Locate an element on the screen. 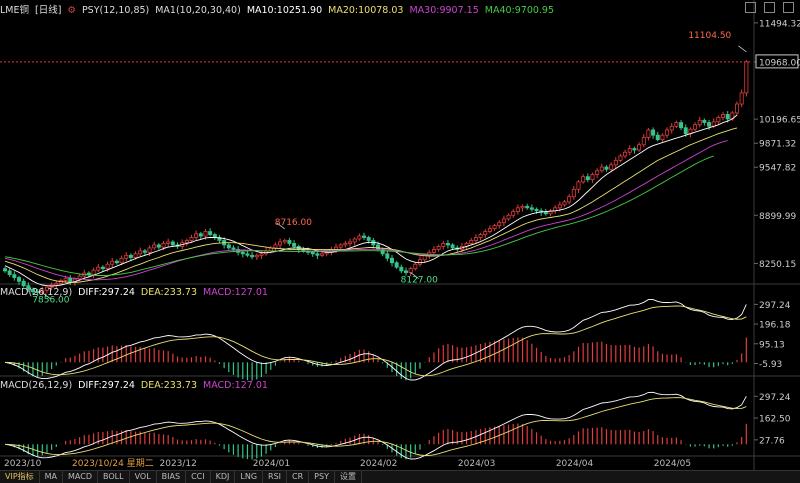 The height and width of the screenshot is (483, 800). tab-0: VIP指标 is located at coordinates (20, 477).